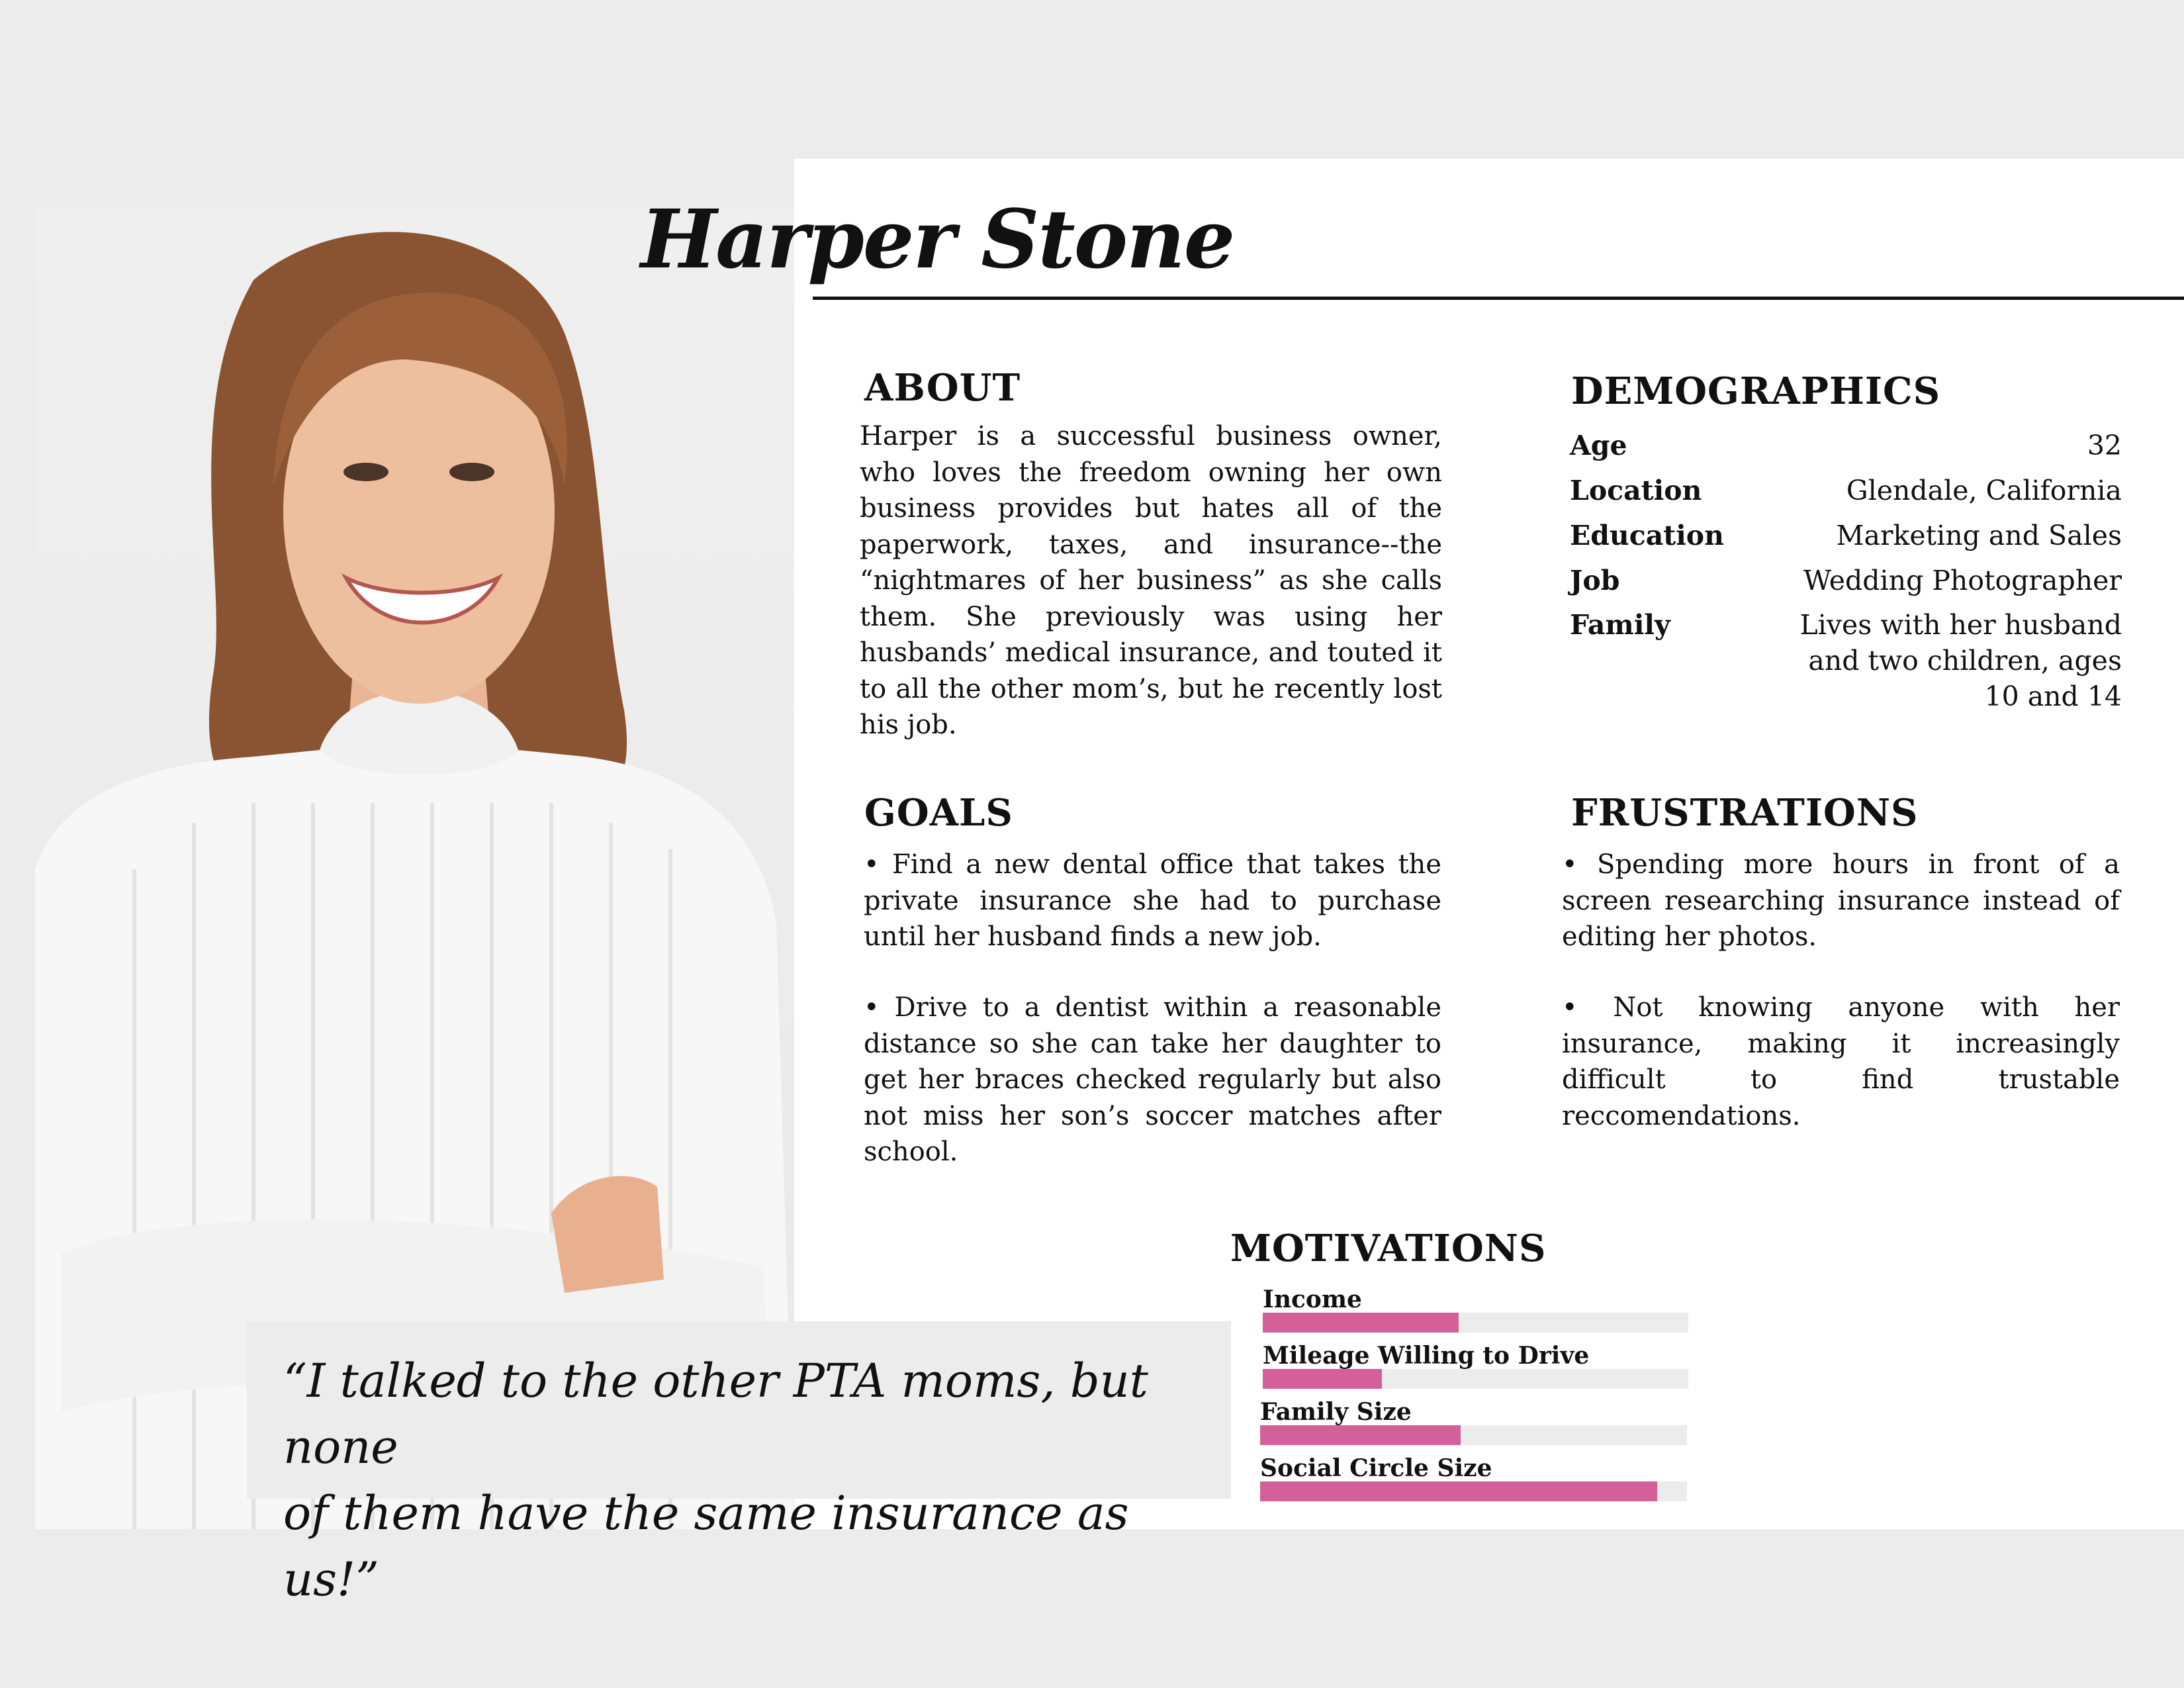  Describe the element at coordinates (1312, 1299) in the screenshot. I see `motivation-label: Income` at that location.